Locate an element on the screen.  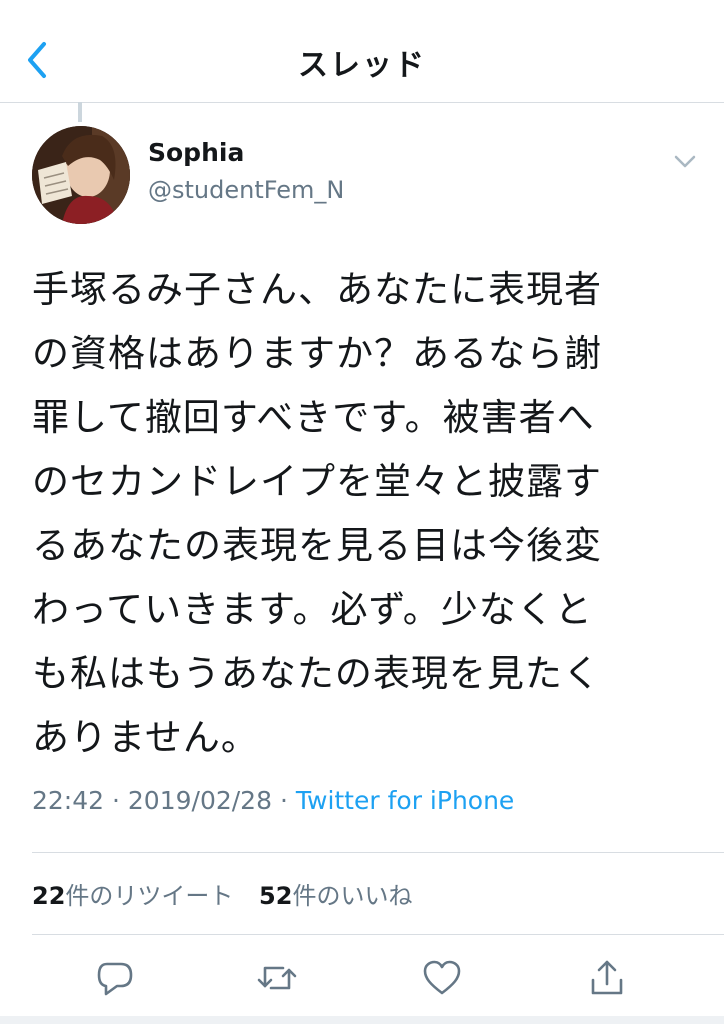
retweet-button is located at coordinates (277, 978).